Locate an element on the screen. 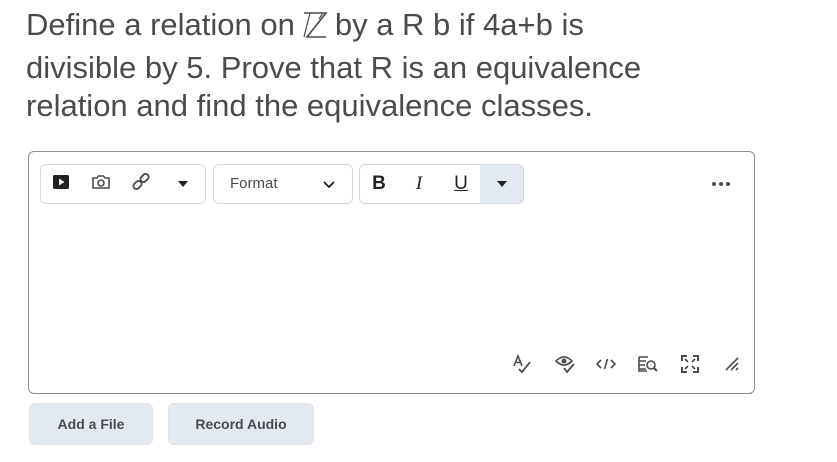 The height and width of the screenshot is (462, 837). chevron-down-icon is located at coordinates (329, 186).